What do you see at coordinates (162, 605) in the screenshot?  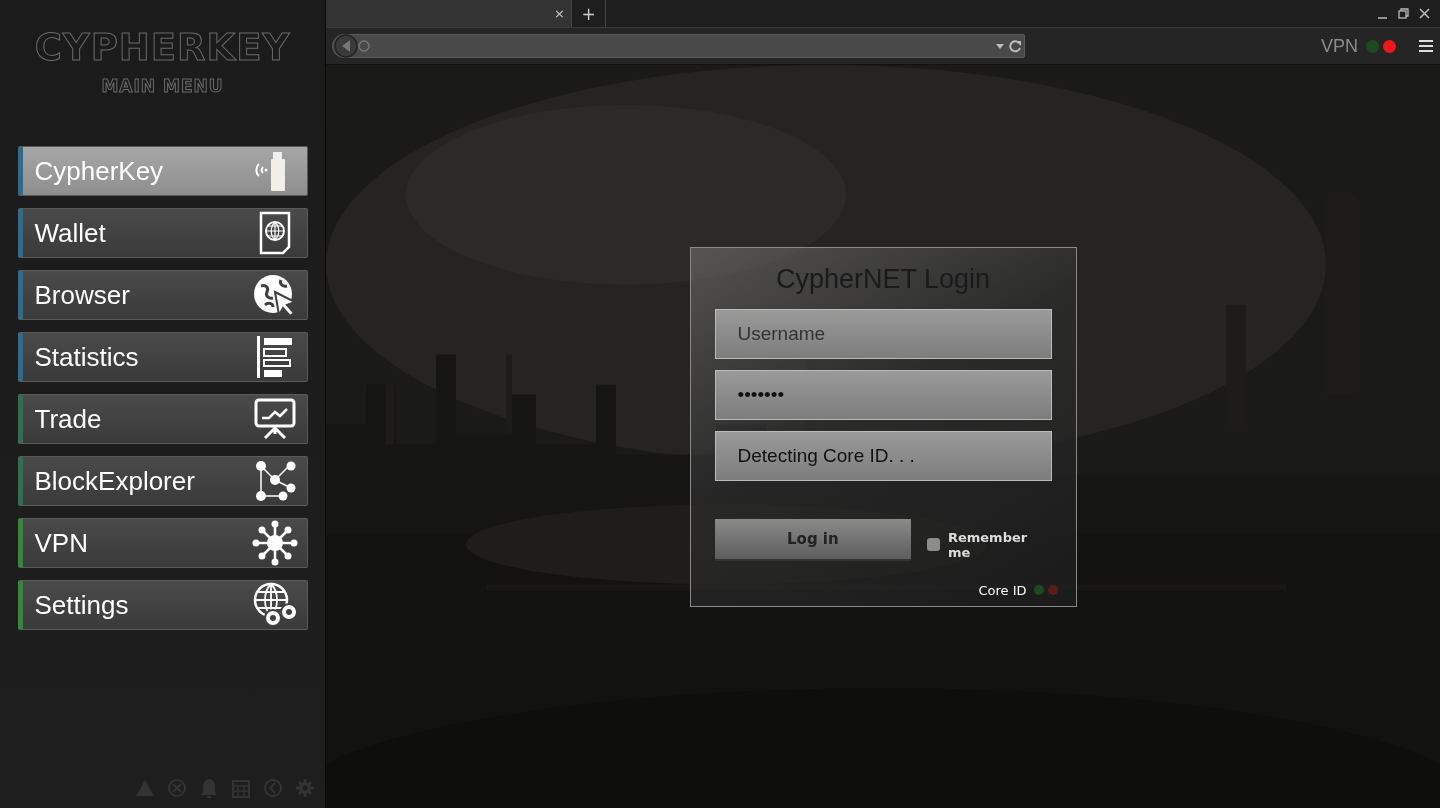 I see `menu-item: Settings` at bounding box center [162, 605].